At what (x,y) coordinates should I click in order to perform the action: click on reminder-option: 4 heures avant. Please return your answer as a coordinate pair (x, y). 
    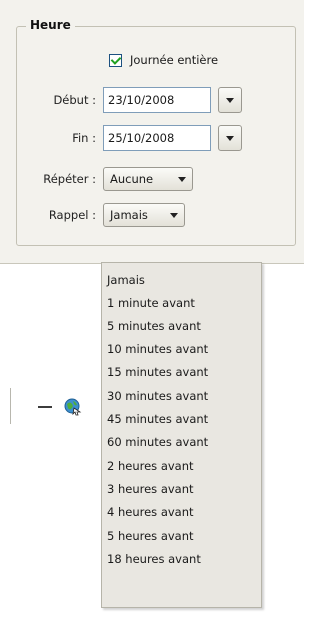
    Looking at the image, I should click on (150, 512).